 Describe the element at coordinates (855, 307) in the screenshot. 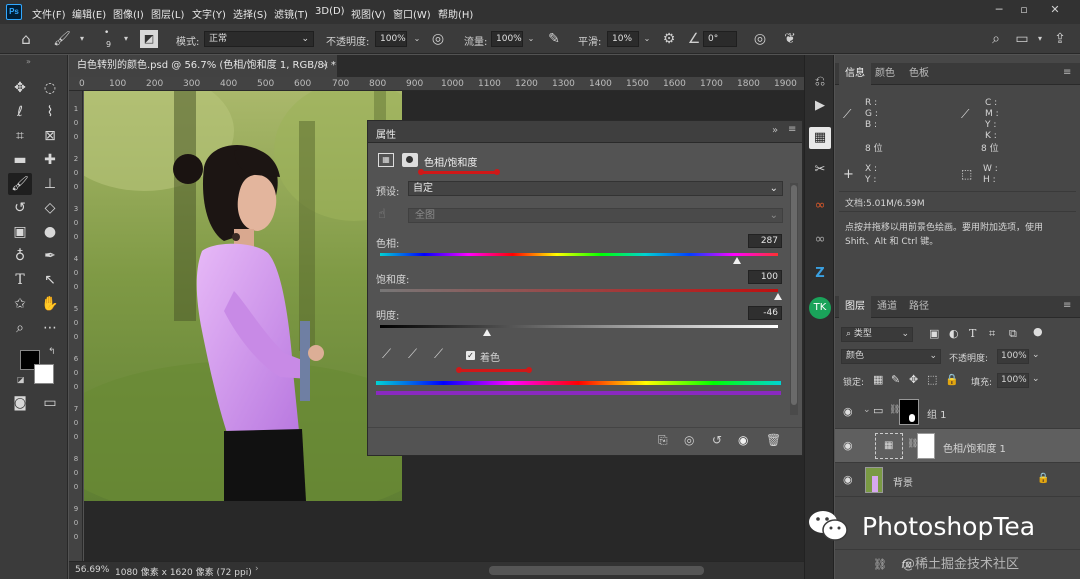

I see `tab-layers: 图层` at that location.